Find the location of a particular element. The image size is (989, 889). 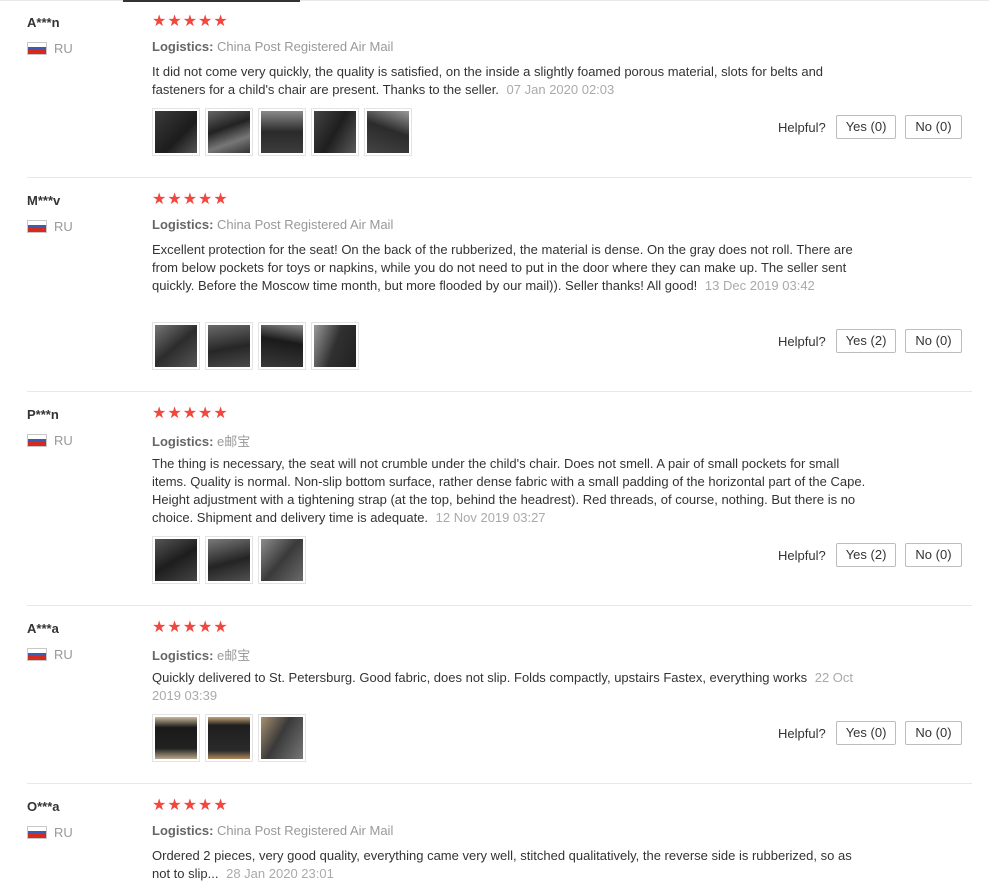

review-date: 28 Jan 2020 23:01 is located at coordinates (280, 873).